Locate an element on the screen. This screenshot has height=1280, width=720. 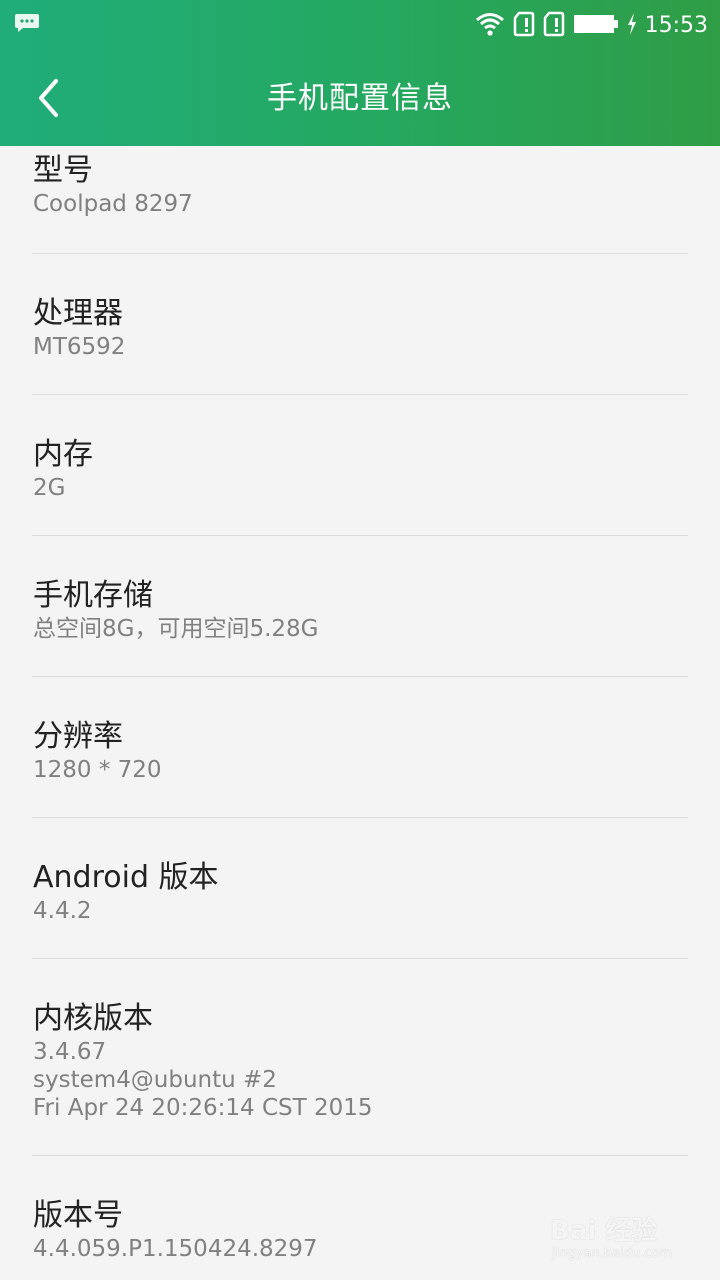
list-item-value: 2G is located at coordinates (49, 488).